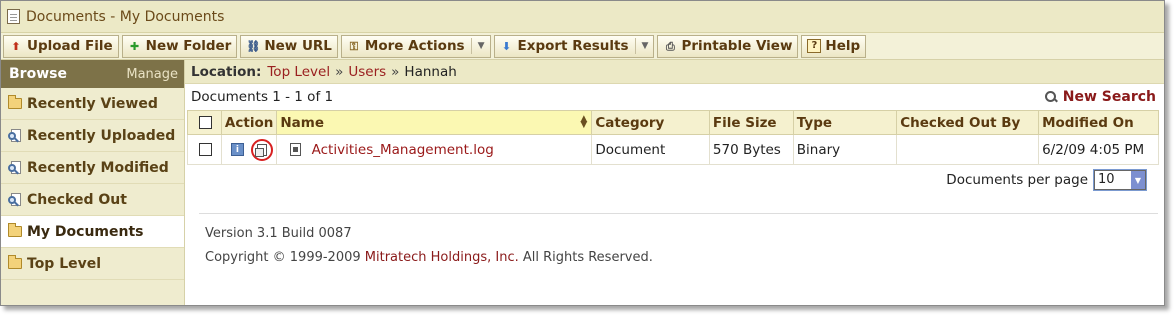 The image size is (1174, 315). I want to click on manage-tab: Manage, so click(152, 74).